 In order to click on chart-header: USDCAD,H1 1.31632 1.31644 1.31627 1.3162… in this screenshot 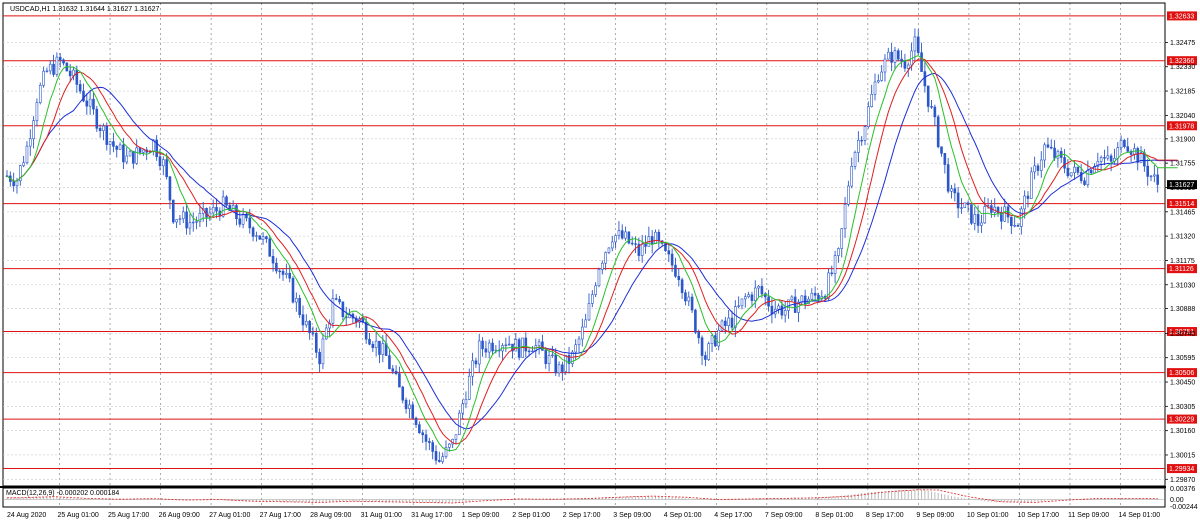, I will do `click(85, 9)`.